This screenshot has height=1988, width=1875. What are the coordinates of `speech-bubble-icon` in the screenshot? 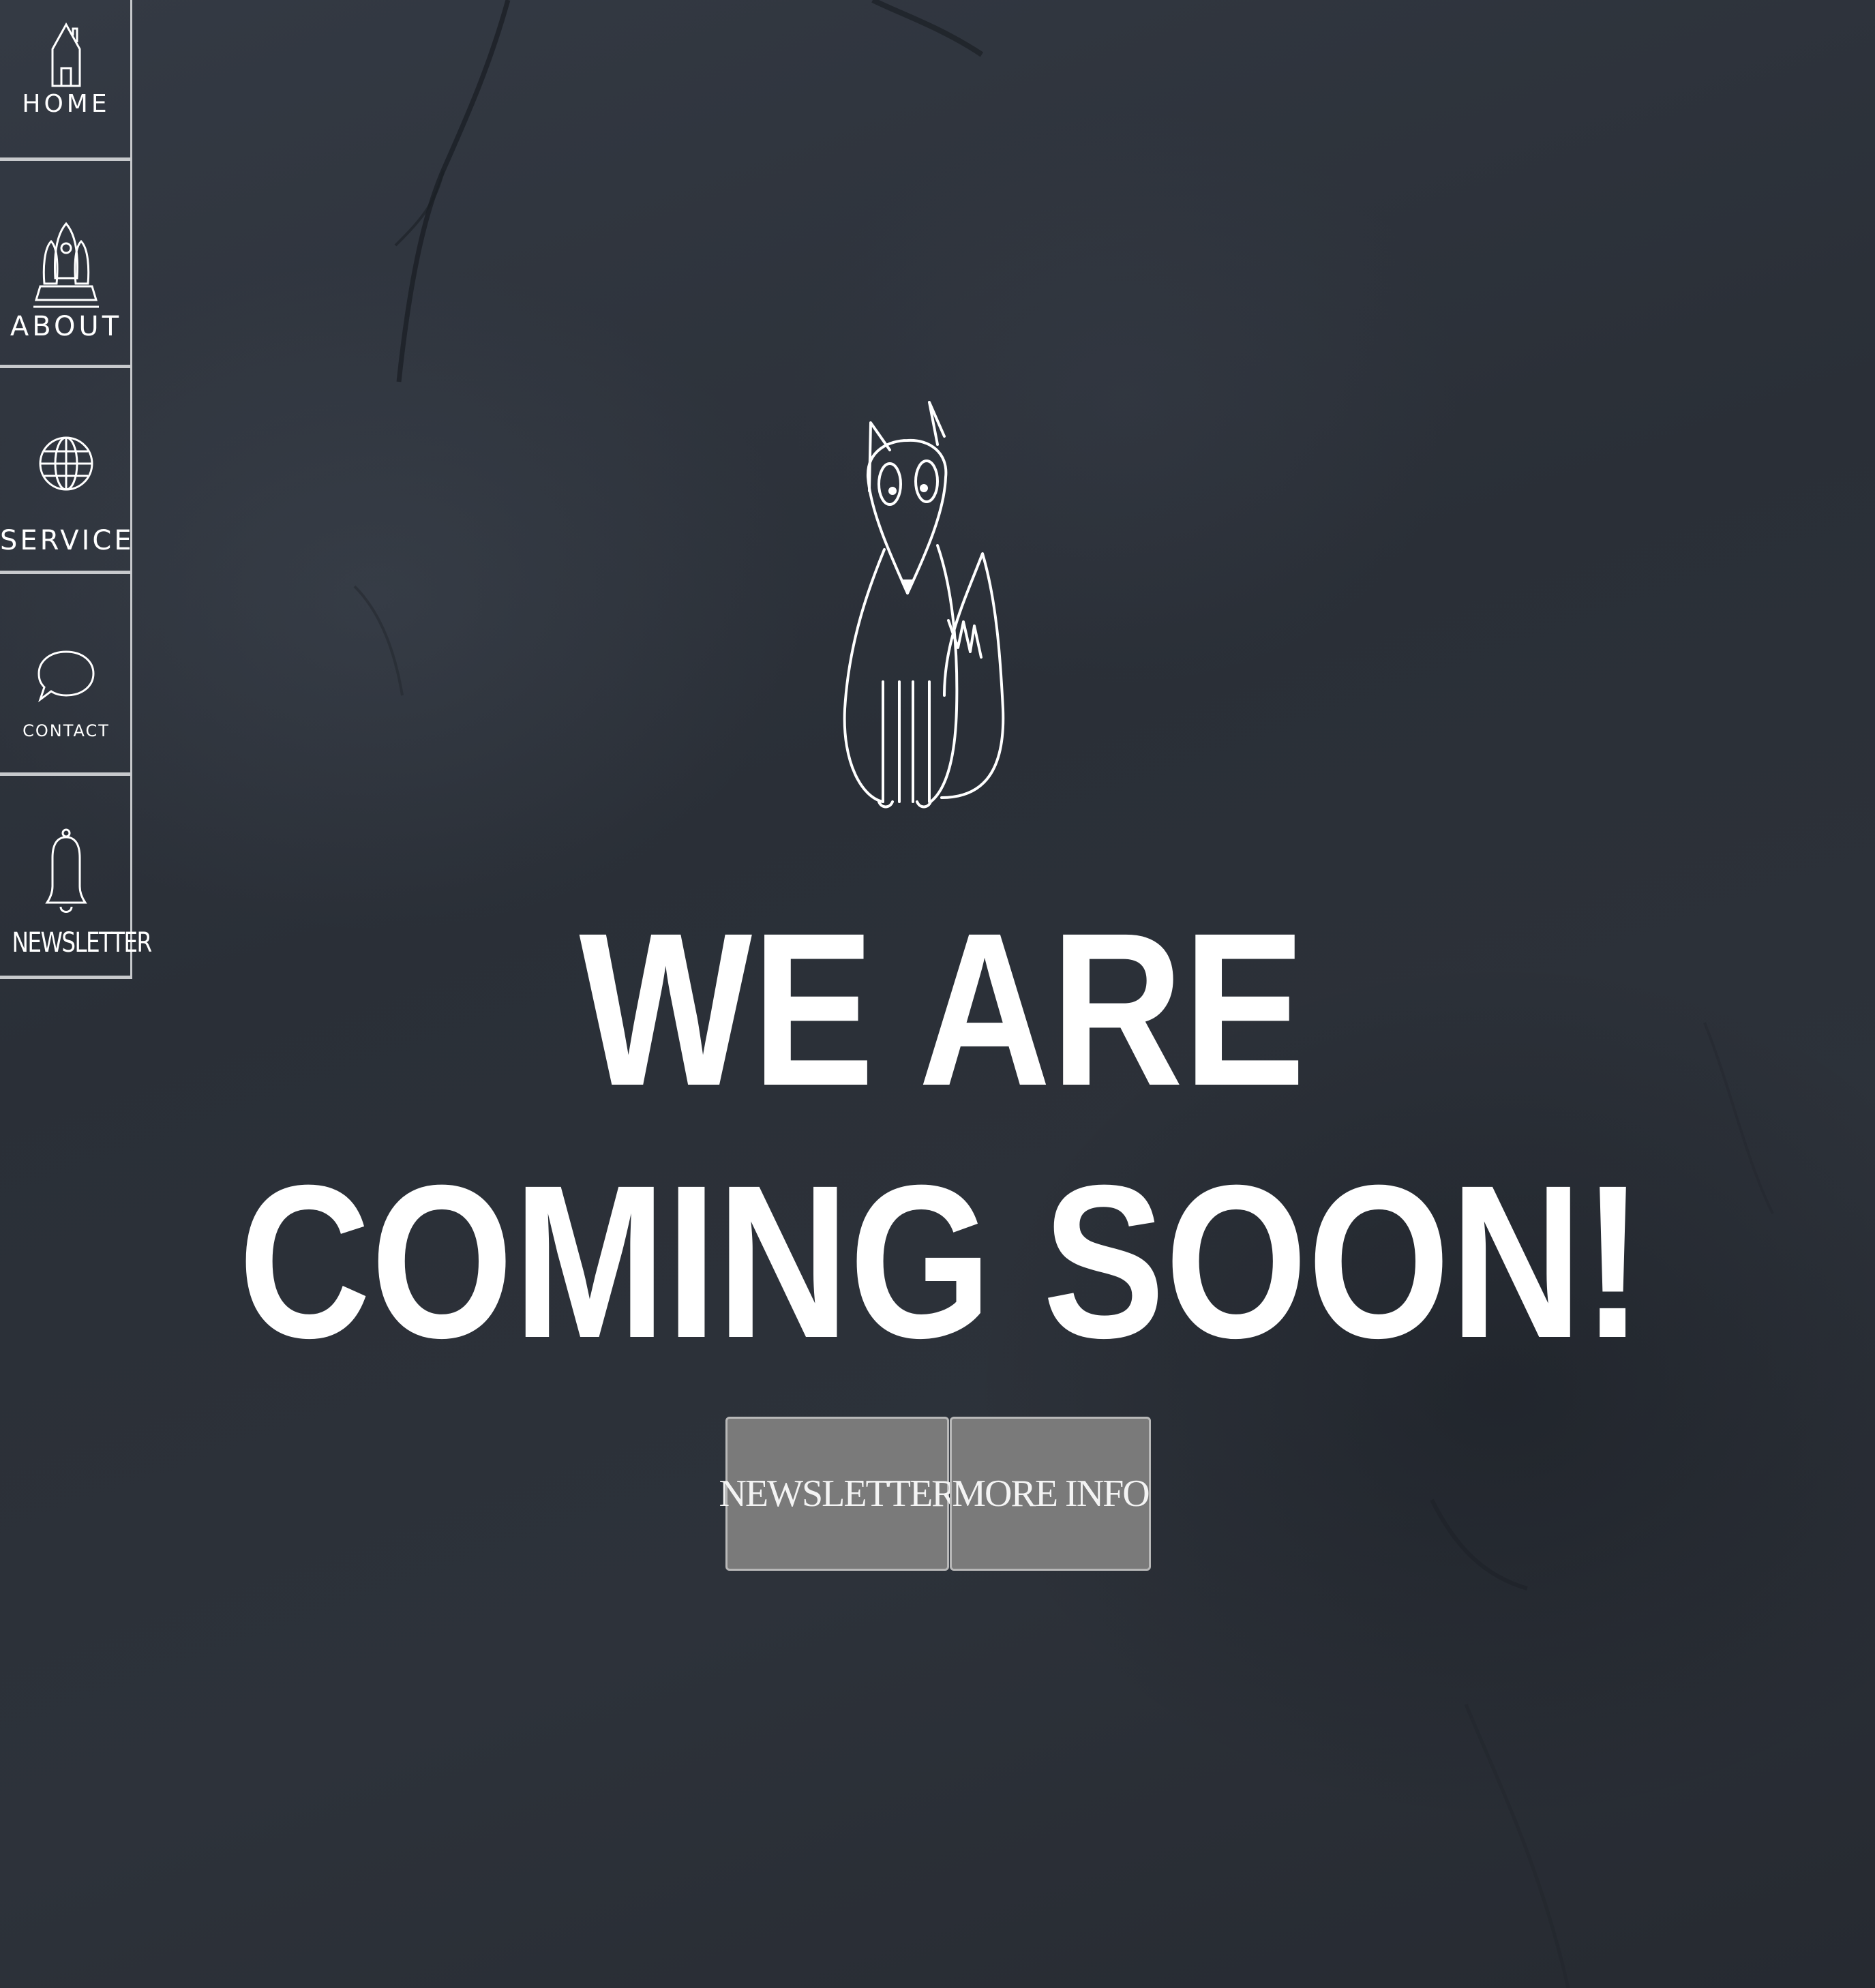 It's located at (66, 675).